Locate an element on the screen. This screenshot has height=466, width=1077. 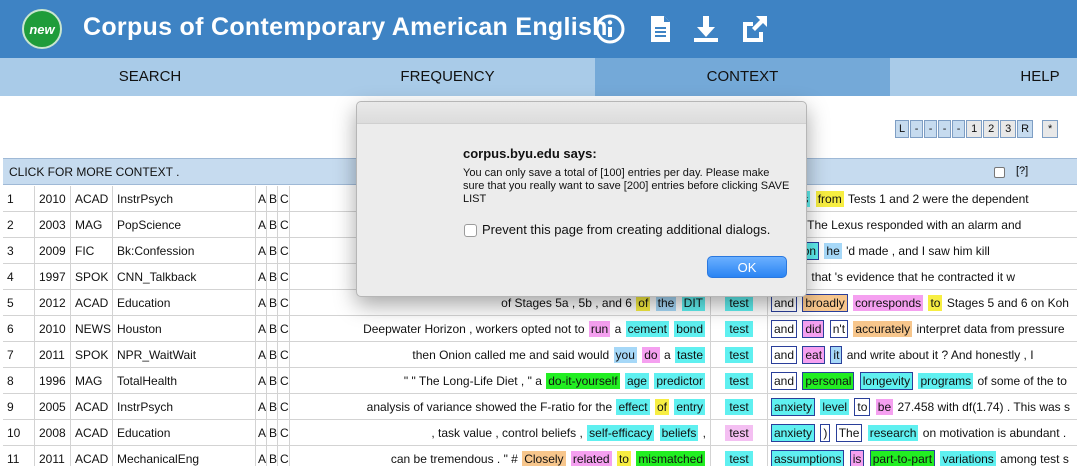
context-word: ) is located at coordinates (825, 433).